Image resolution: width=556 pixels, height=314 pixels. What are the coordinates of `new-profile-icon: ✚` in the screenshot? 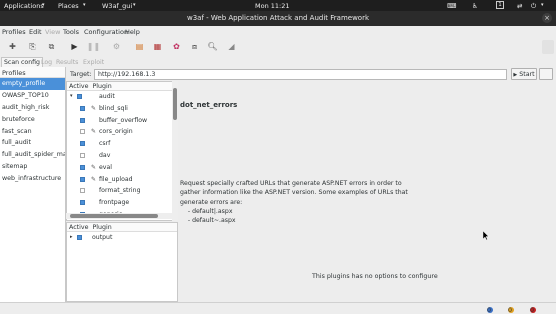 It's located at (12, 46).